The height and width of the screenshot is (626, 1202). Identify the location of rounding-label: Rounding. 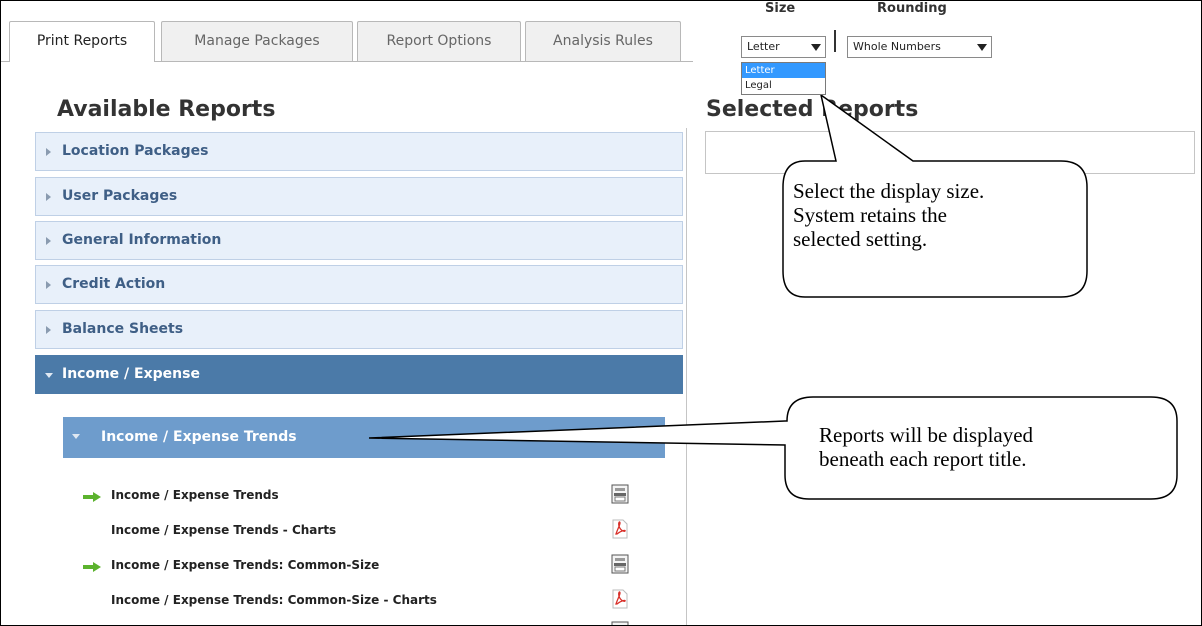
(912, 8).